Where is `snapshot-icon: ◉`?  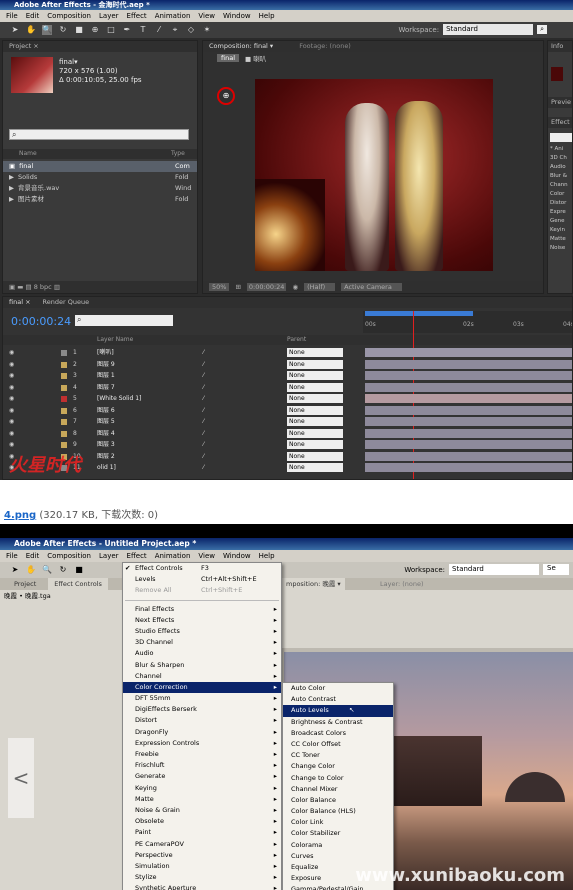
snapshot-icon: ◉ is located at coordinates (295, 287).